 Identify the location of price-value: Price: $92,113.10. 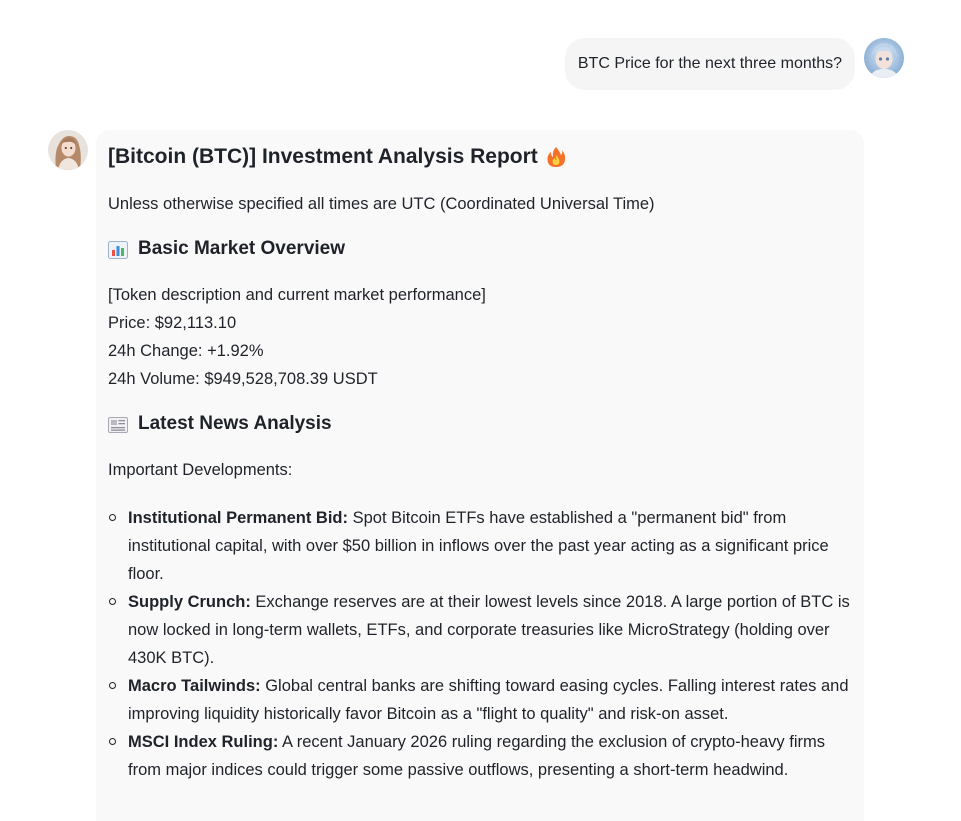
(172, 323).